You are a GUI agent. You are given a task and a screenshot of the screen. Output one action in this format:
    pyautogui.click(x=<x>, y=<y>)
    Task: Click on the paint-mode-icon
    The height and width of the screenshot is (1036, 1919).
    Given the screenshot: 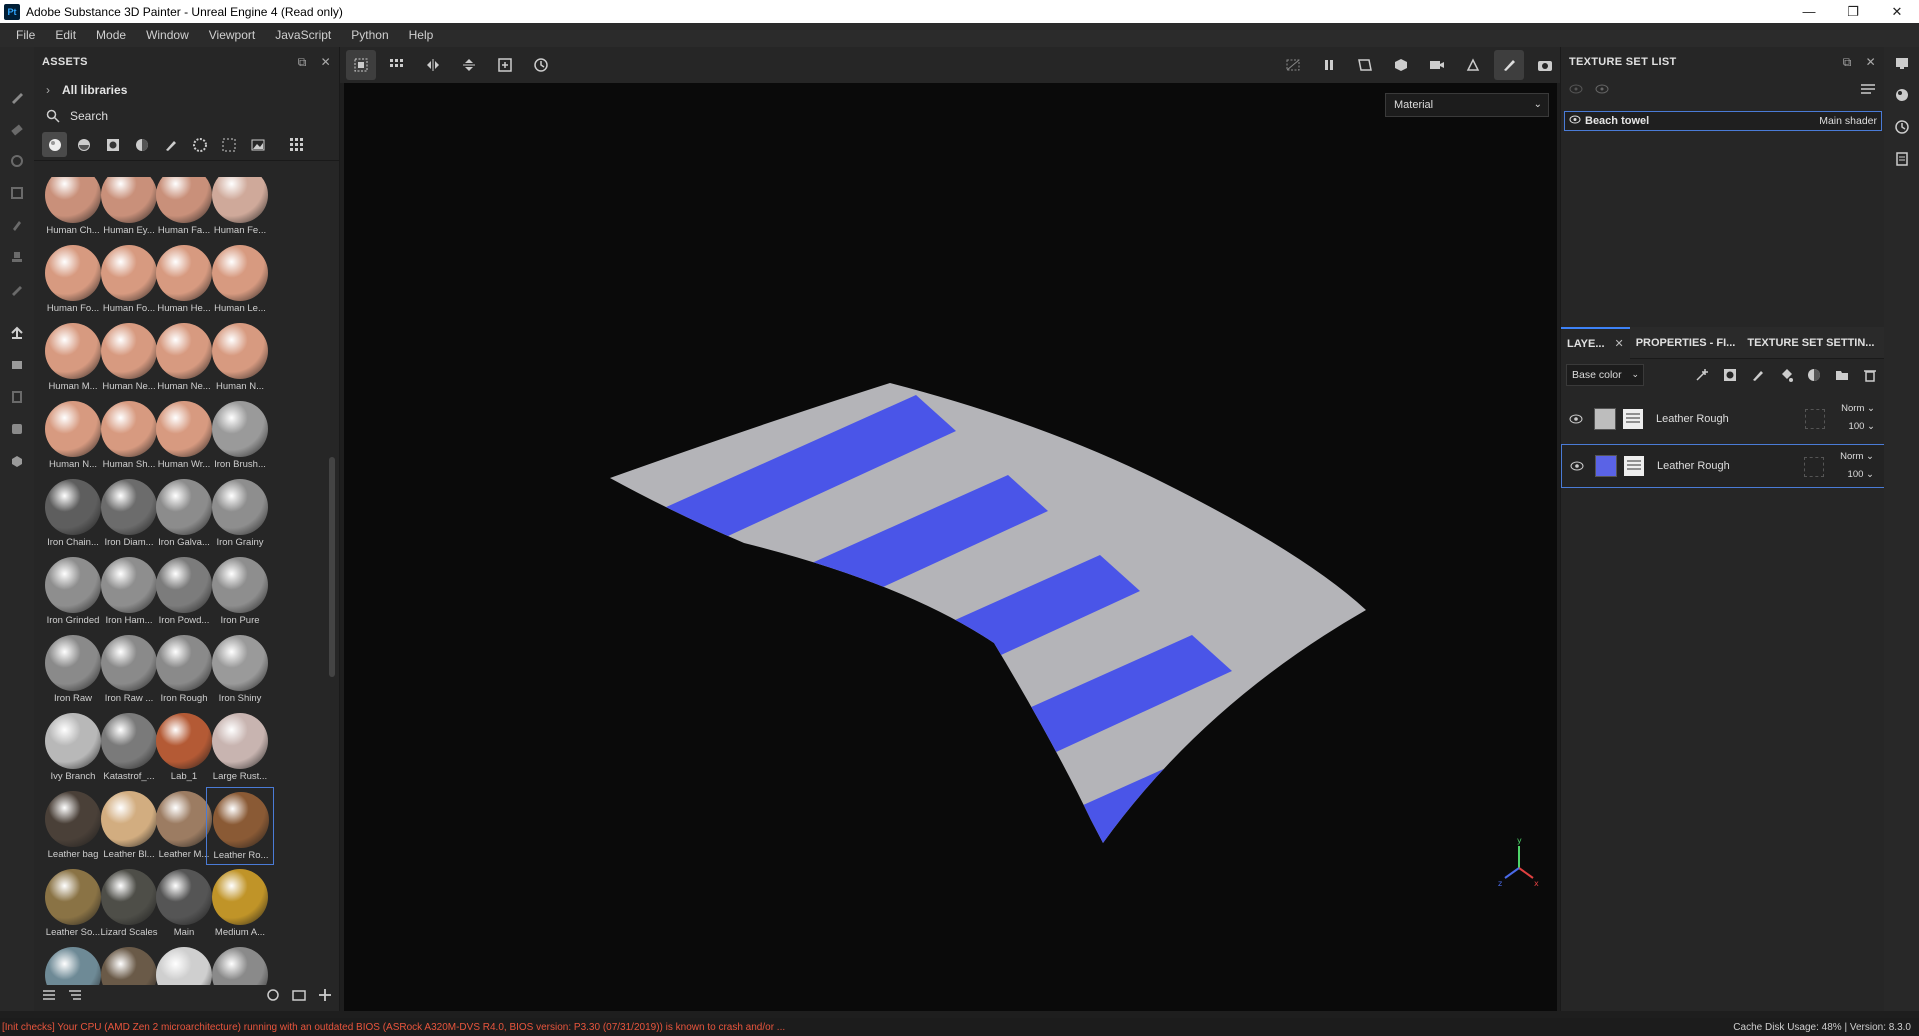 What is the action you would take?
    pyautogui.click(x=1509, y=65)
    